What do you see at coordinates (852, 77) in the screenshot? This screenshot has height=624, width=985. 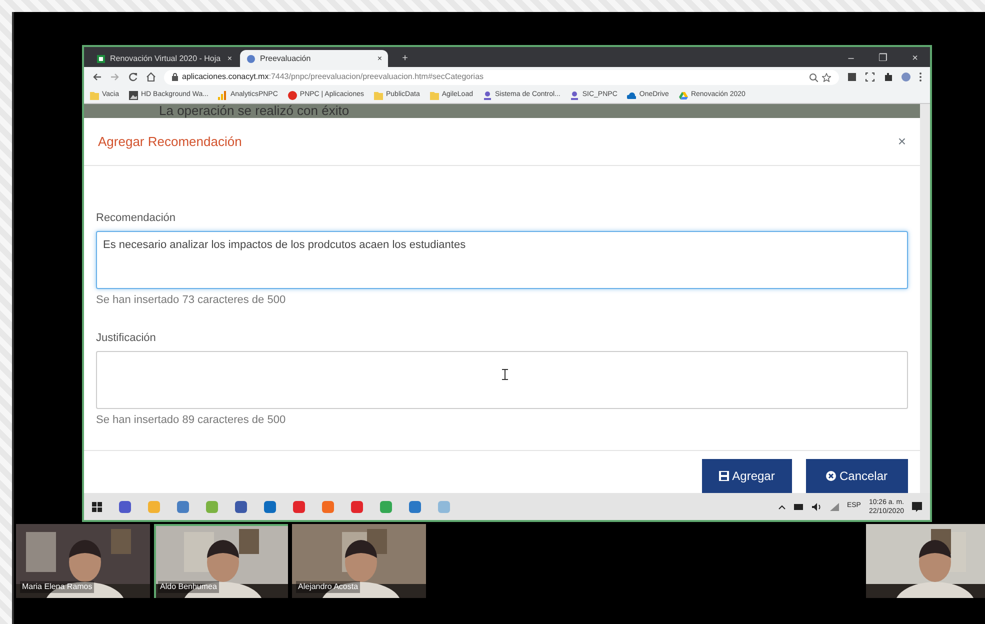 I see `extension-icon` at bounding box center [852, 77].